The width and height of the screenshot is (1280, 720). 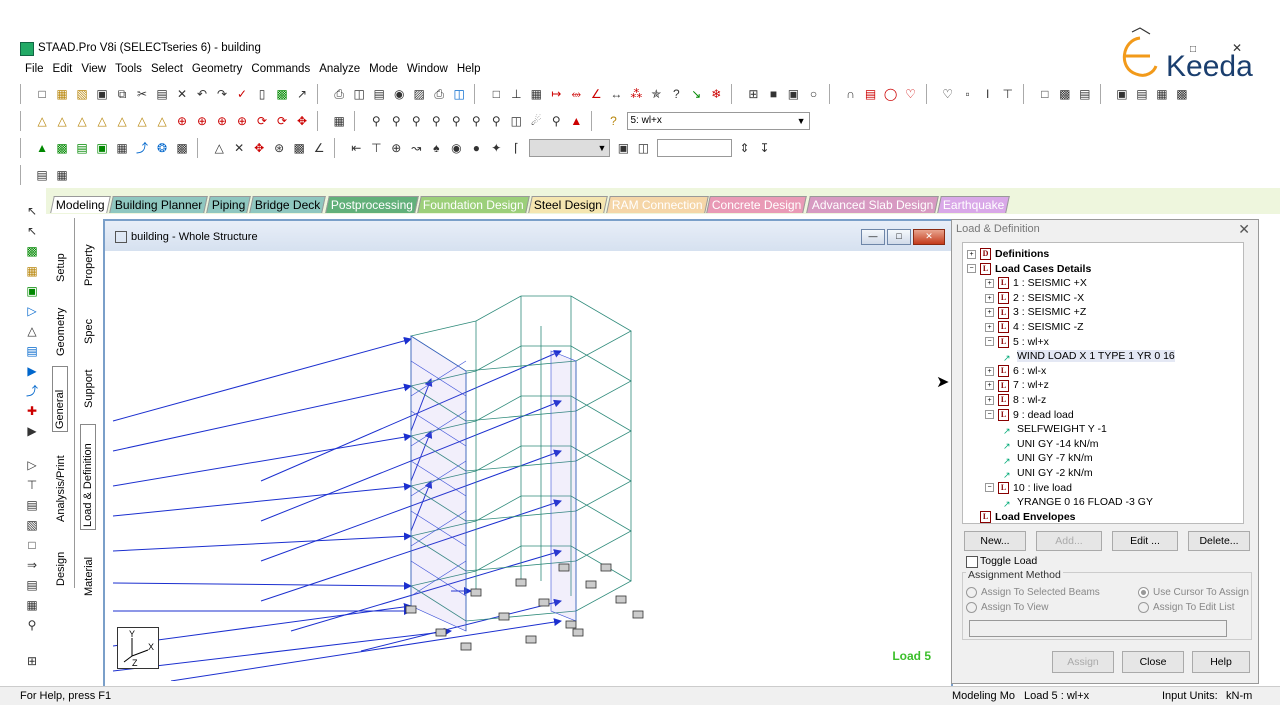 What do you see at coordinates (239, 148) in the screenshot?
I see `scissor-icon: ✕` at bounding box center [239, 148].